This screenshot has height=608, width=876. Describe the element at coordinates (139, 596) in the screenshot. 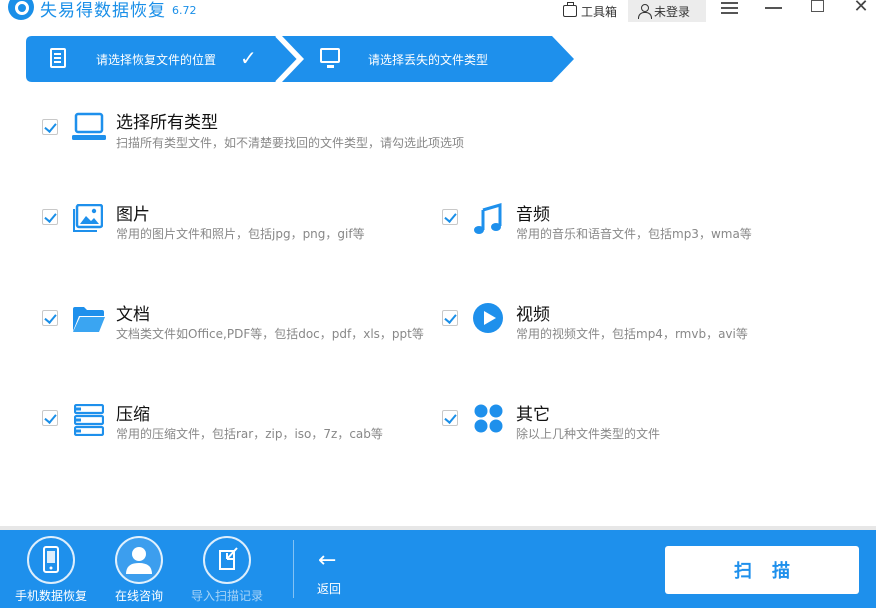

I see `online-help-label: 在线咨询` at that location.